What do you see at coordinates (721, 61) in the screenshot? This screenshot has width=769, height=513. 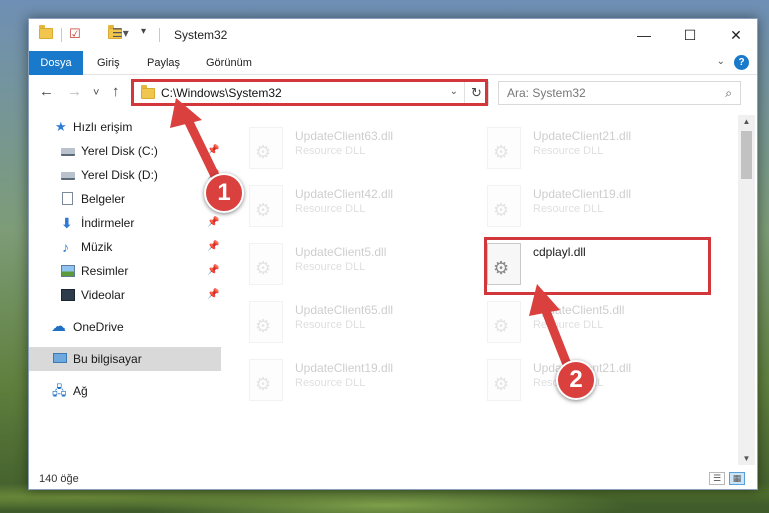 I see `expand-ribbon-icon: ⌄` at bounding box center [721, 61].